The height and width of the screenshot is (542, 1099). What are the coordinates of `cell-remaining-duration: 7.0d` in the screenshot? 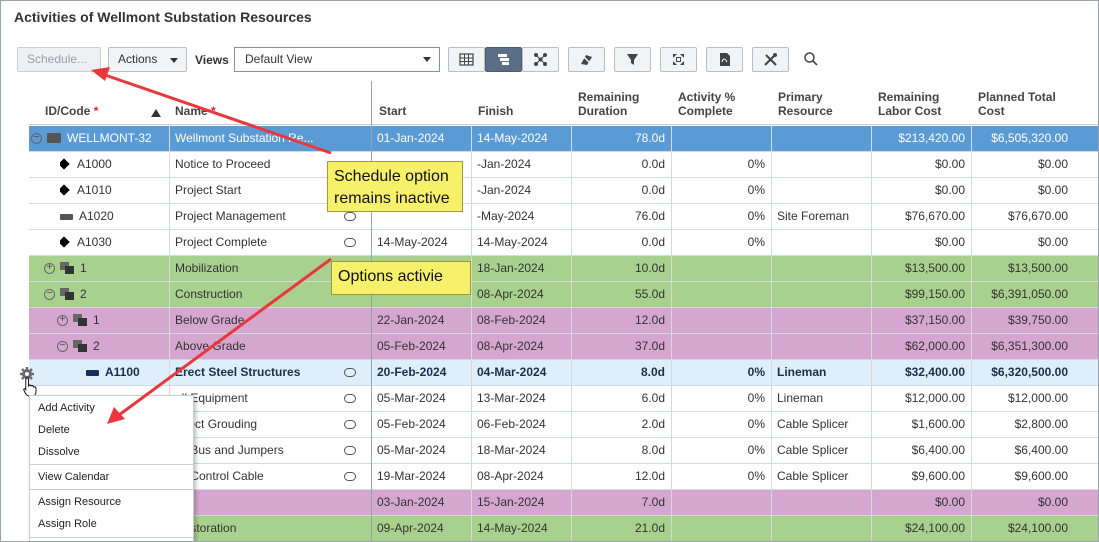 It's located at (618, 502).